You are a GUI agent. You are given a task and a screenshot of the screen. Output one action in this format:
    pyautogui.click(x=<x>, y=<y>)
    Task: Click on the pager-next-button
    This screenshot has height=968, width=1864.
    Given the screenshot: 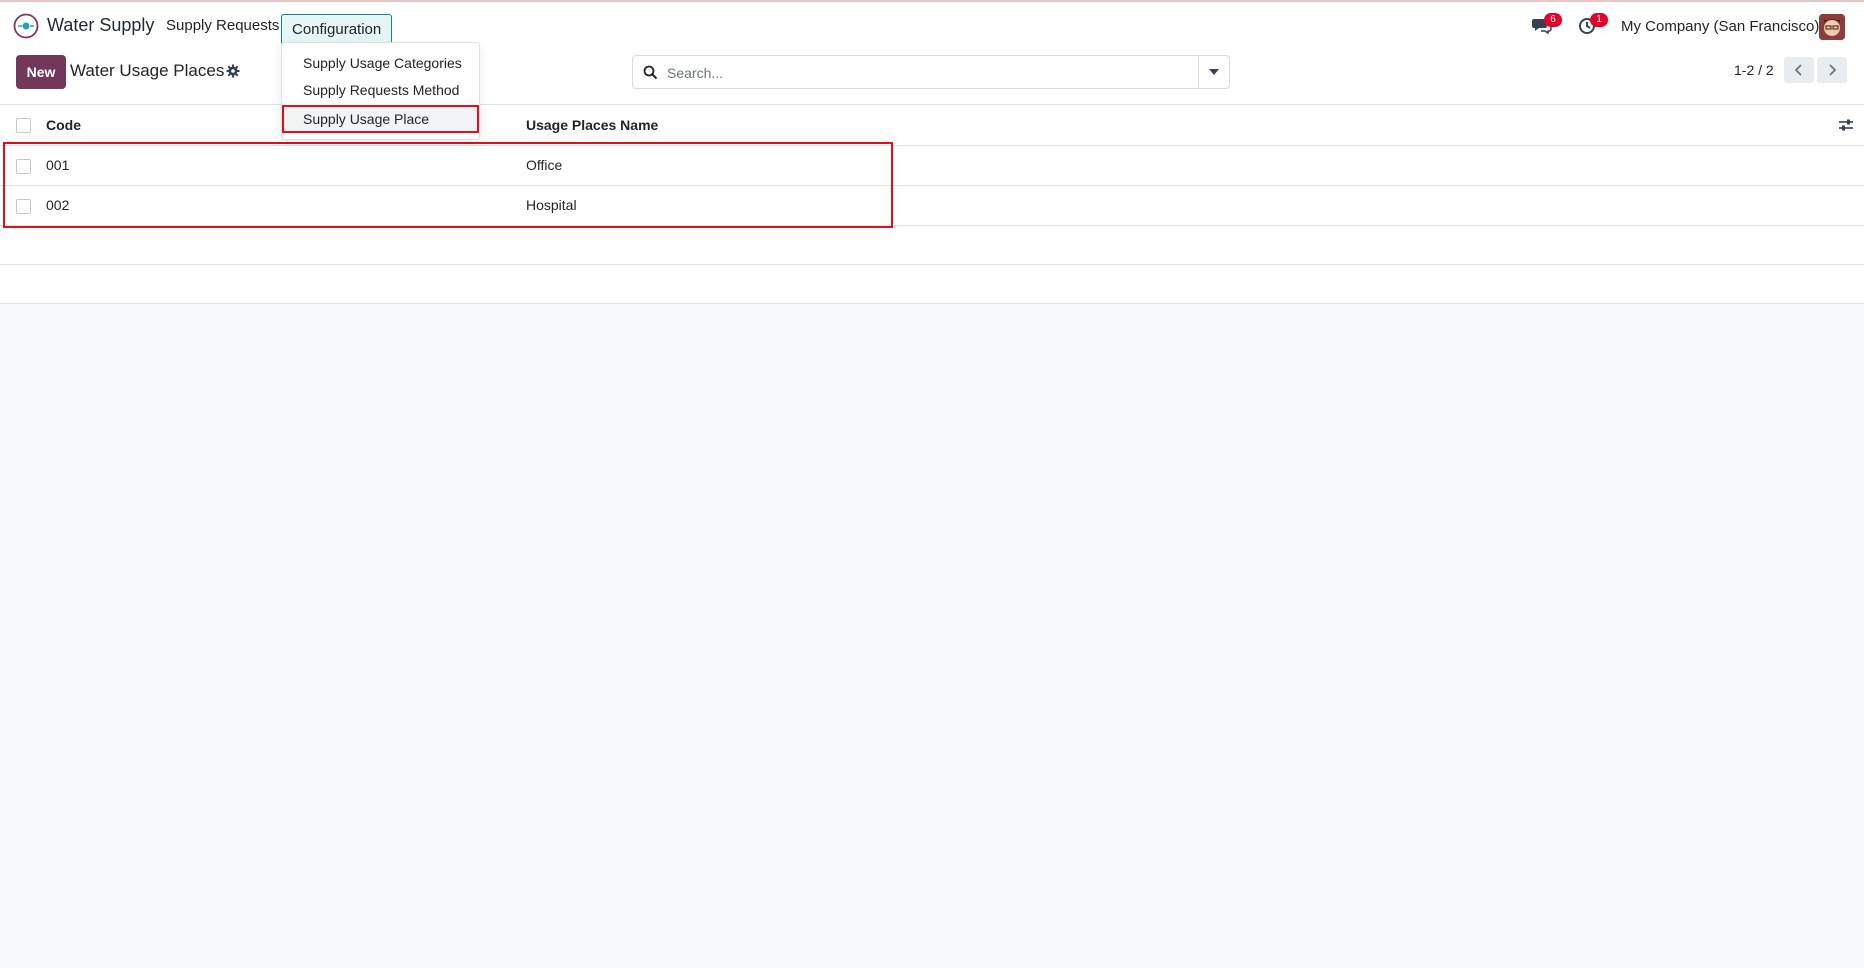 What is the action you would take?
    pyautogui.click(x=1832, y=70)
    